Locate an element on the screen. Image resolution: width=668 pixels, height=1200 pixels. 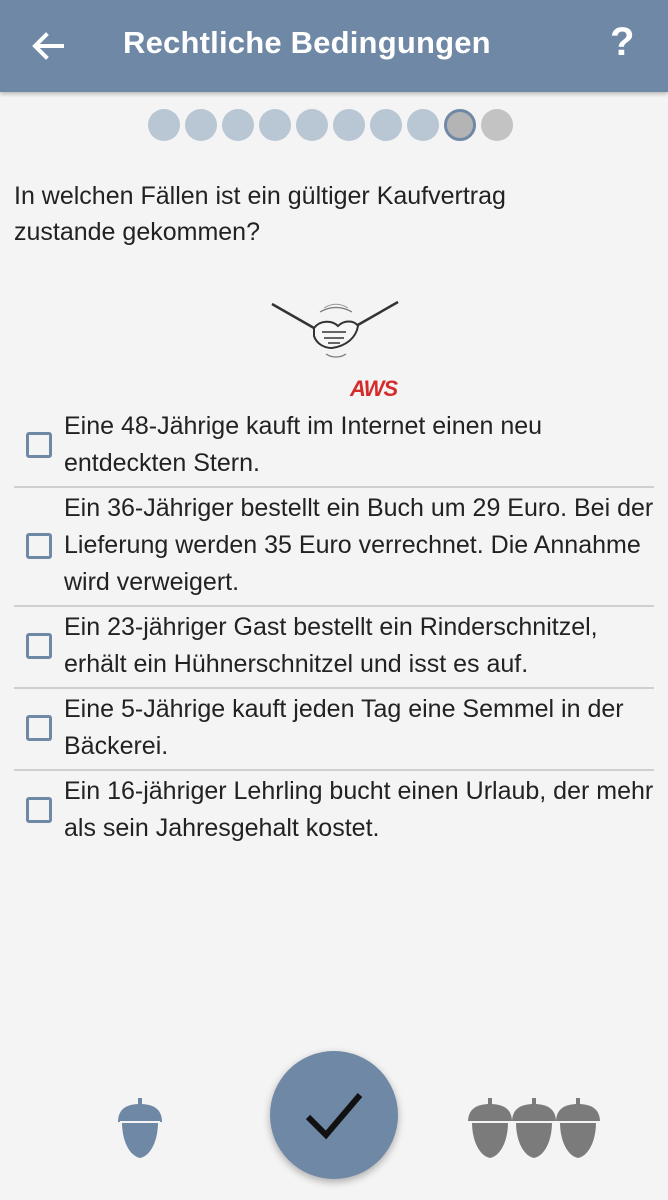
aws-logo: AWS is located at coordinates (374, 388).